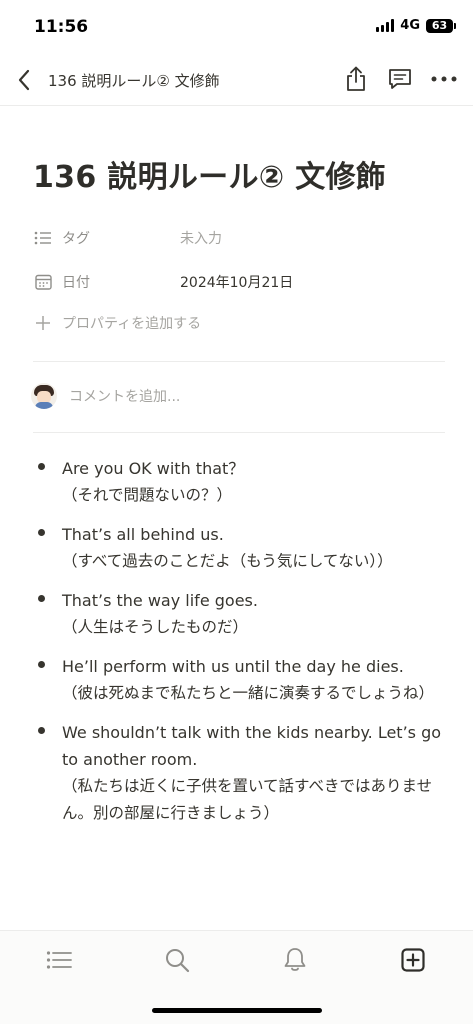 This screenshot has width=473, height=1024. What do you see at coordinates (247, 799) in the screenshot?
I see `list-item-japanese: （私たちは近くに子供を置いて話すべきではありません。別の部屋に行きましょう）` at bounding box center [247, 799].